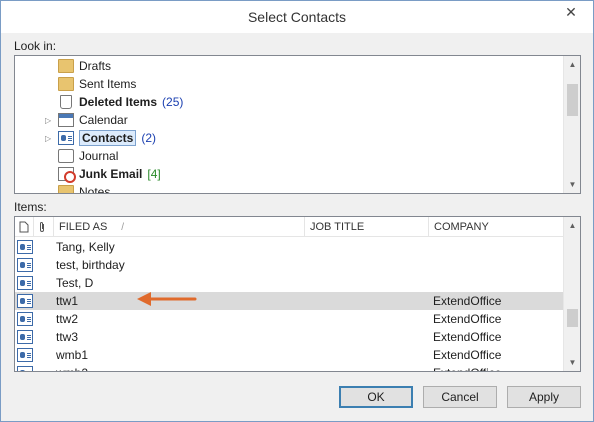 This screenshot has width=594, height=422. What do you see at coordinates (289, 367) in the screenshot?
I see `table-row: wmb2 ExtendOffice` at bounding box center [289, 367].